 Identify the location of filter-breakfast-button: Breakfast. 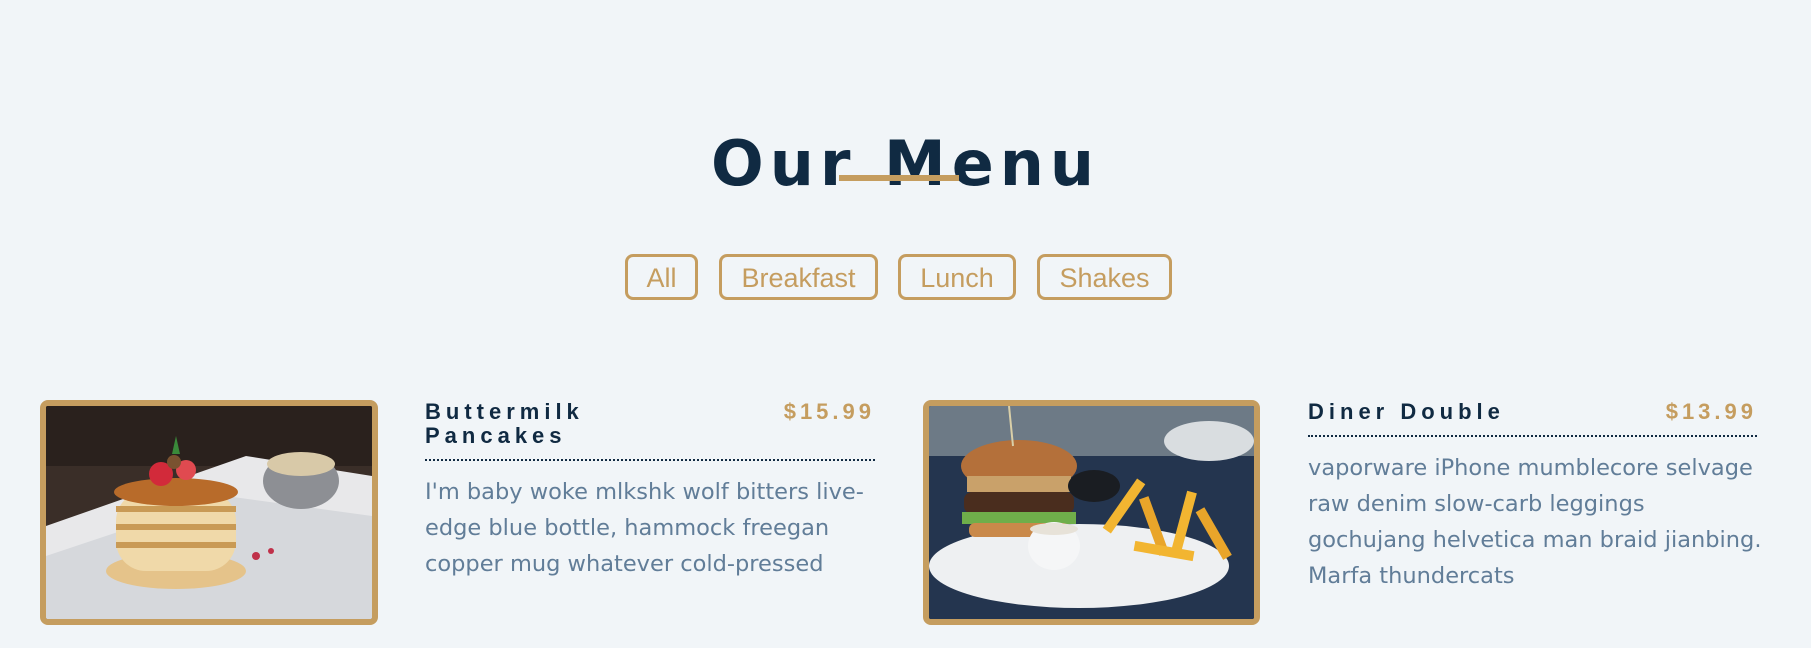
(798, 277).